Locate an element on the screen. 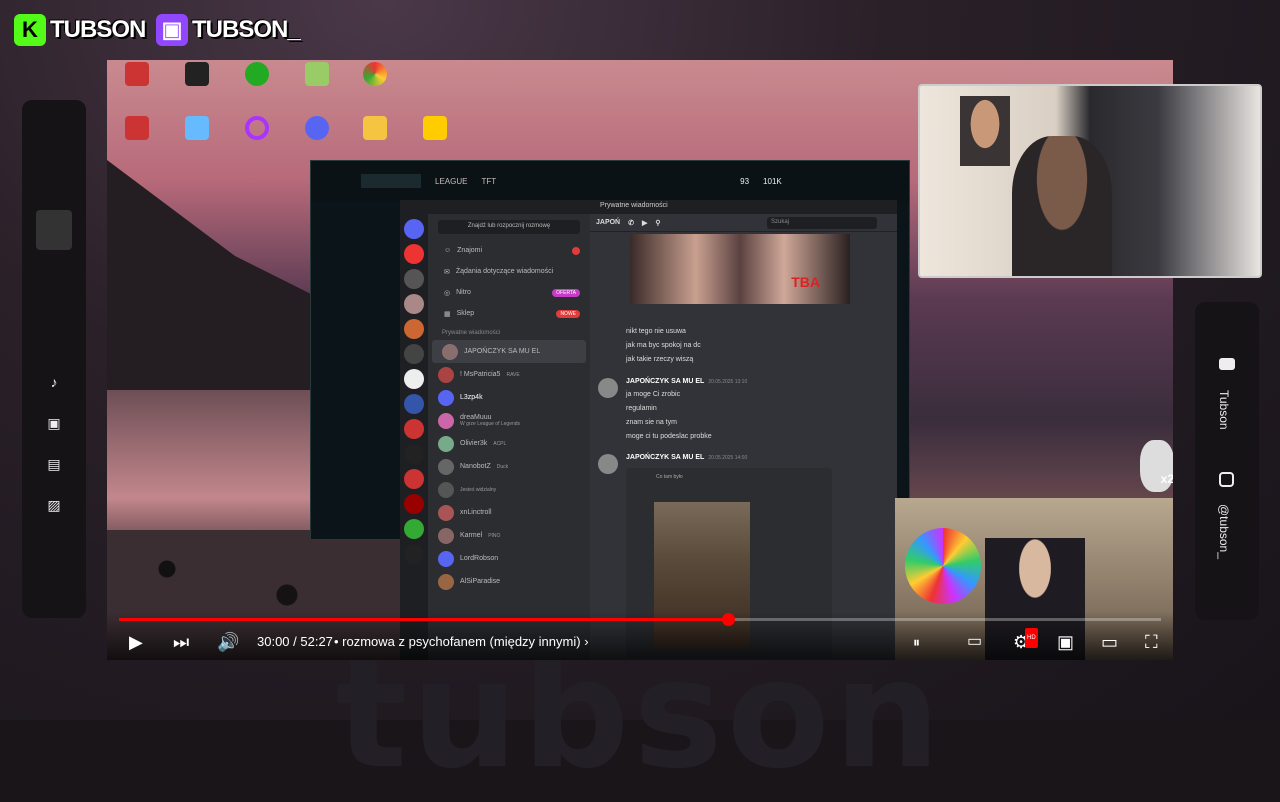 The image size is (1280, 802). rp-count: 93 is located at coordinates (745, 181).